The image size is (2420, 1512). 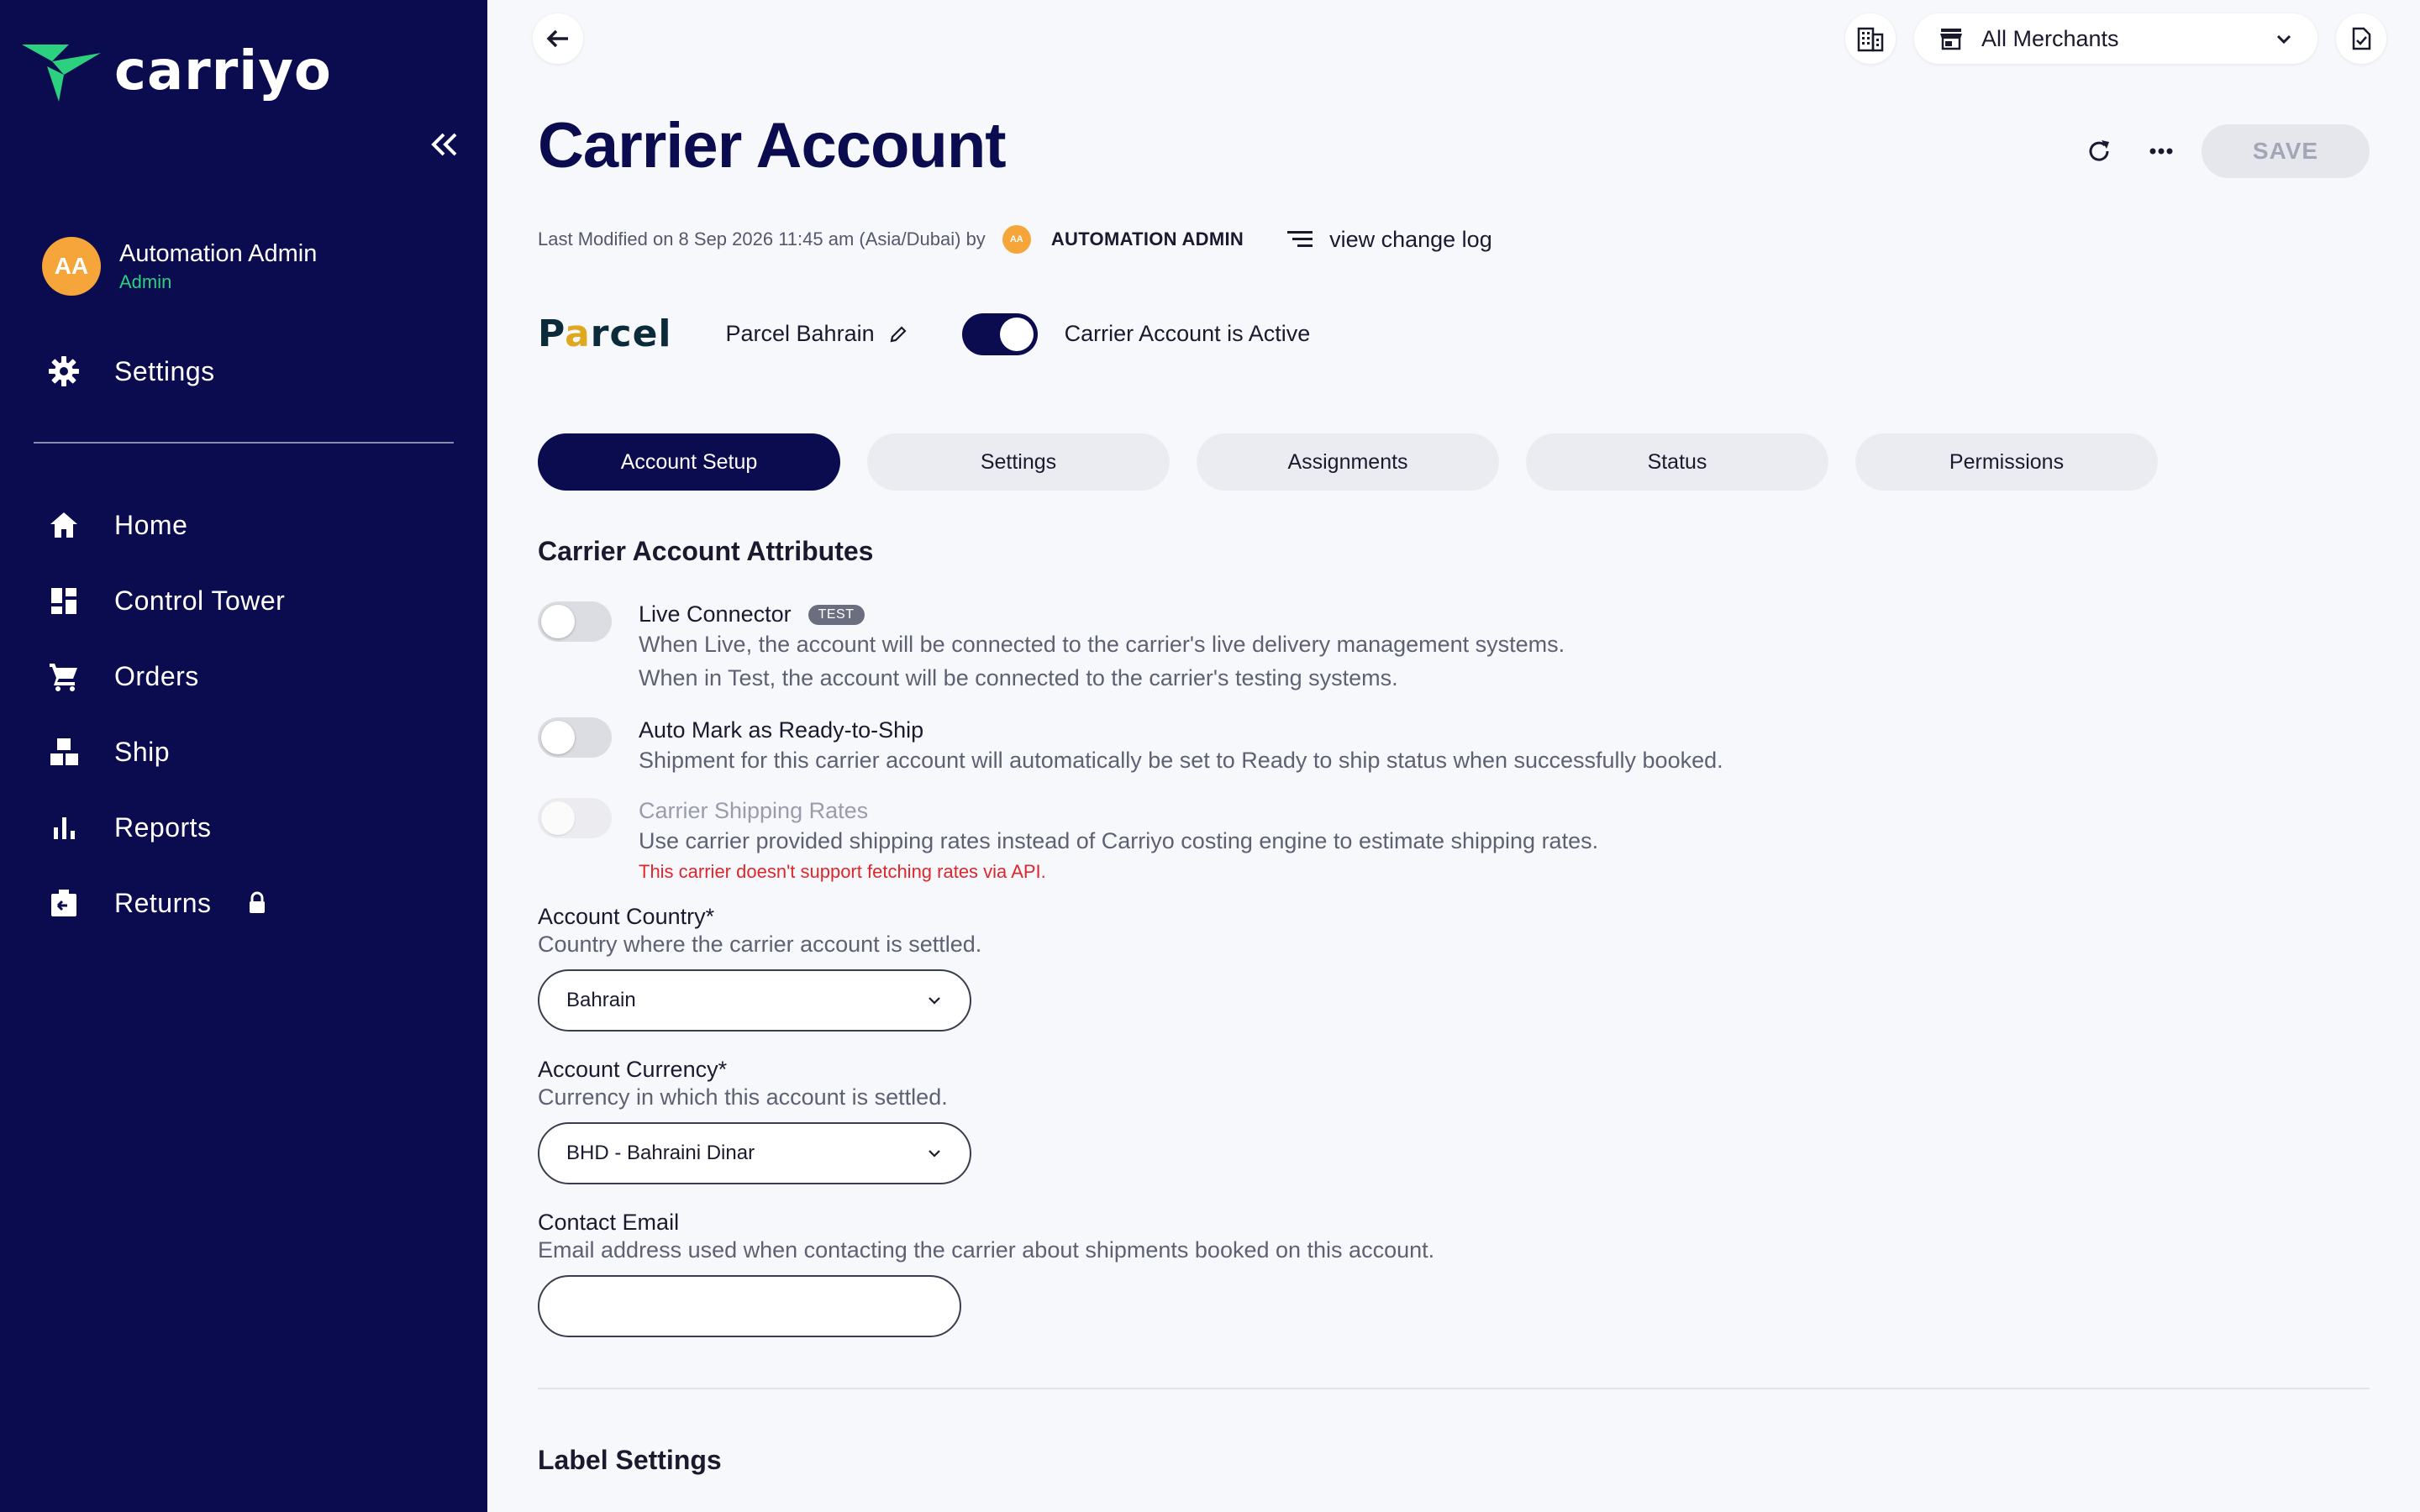 I want to click on refresh-button, so click(x=2099, y=151).